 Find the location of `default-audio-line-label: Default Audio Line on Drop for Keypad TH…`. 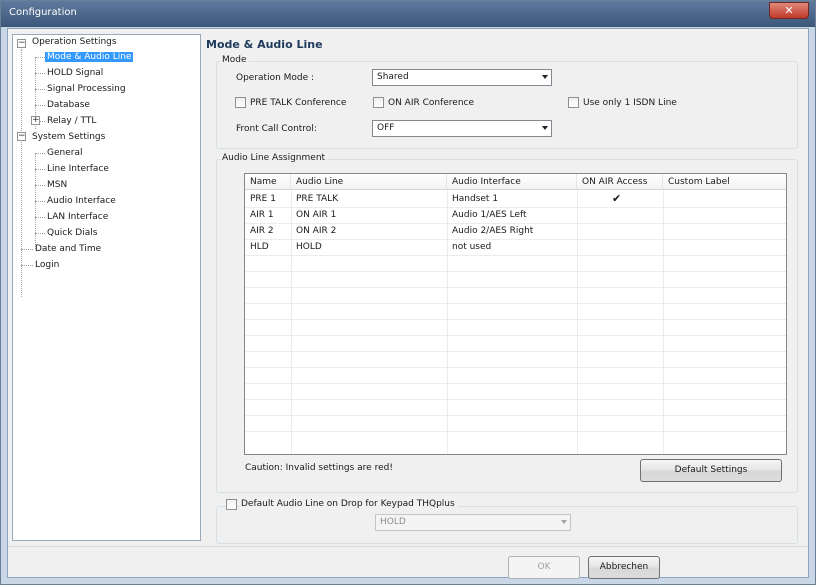

default-audio-line-label: Default Audio Line on Drop for Keypad TH… is located at coordinates (349, 504).